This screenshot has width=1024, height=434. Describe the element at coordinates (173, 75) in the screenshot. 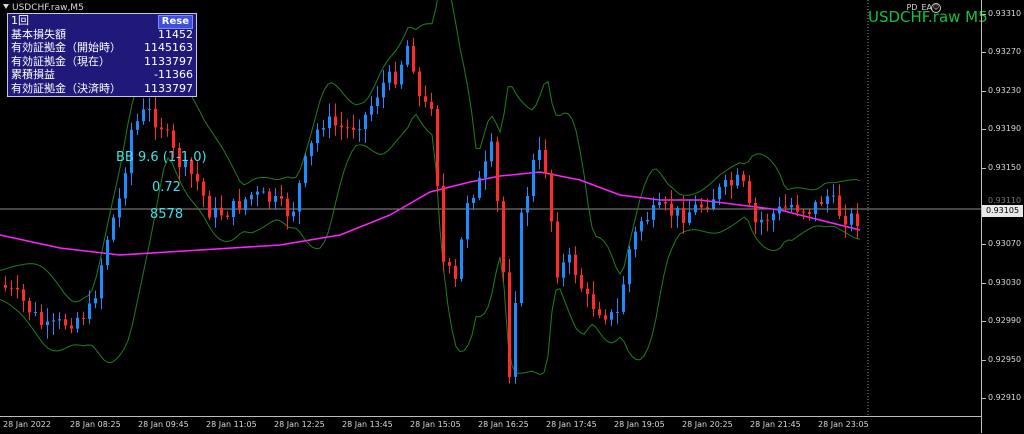

I see `info-value: -11366` at that location.